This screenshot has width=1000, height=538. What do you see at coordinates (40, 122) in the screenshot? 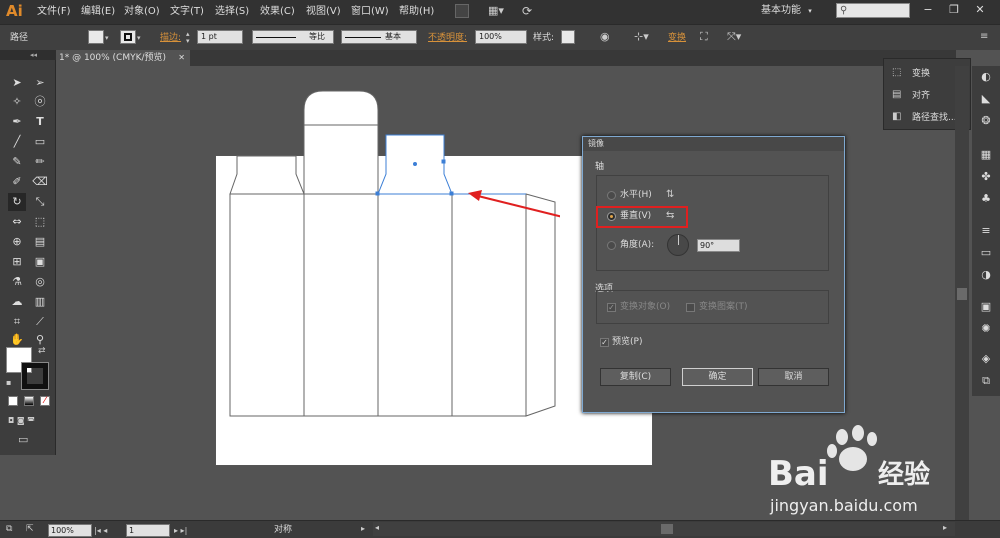
I see `type-tool-icon: T` at bounding box center [40, 122].